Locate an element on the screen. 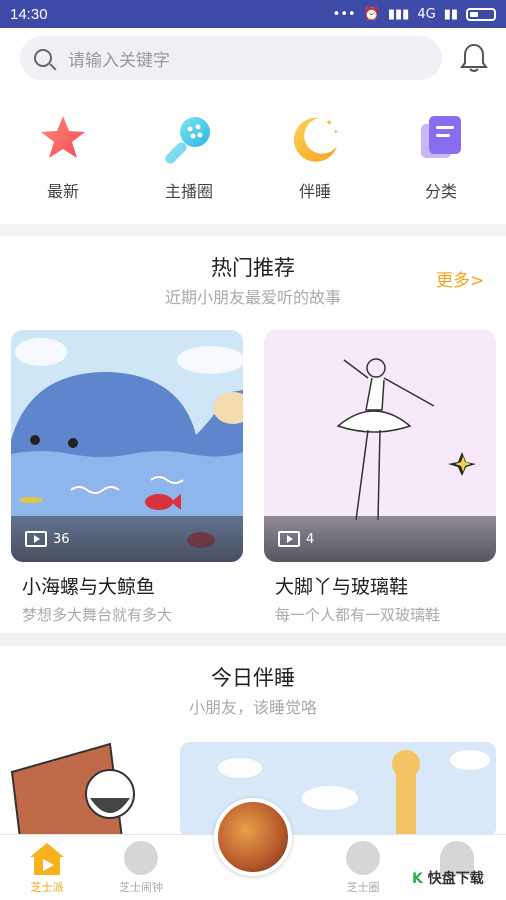 This screenshot has height=900, width=506. category-label: 主播圈 is located at coordinates (188, 191).